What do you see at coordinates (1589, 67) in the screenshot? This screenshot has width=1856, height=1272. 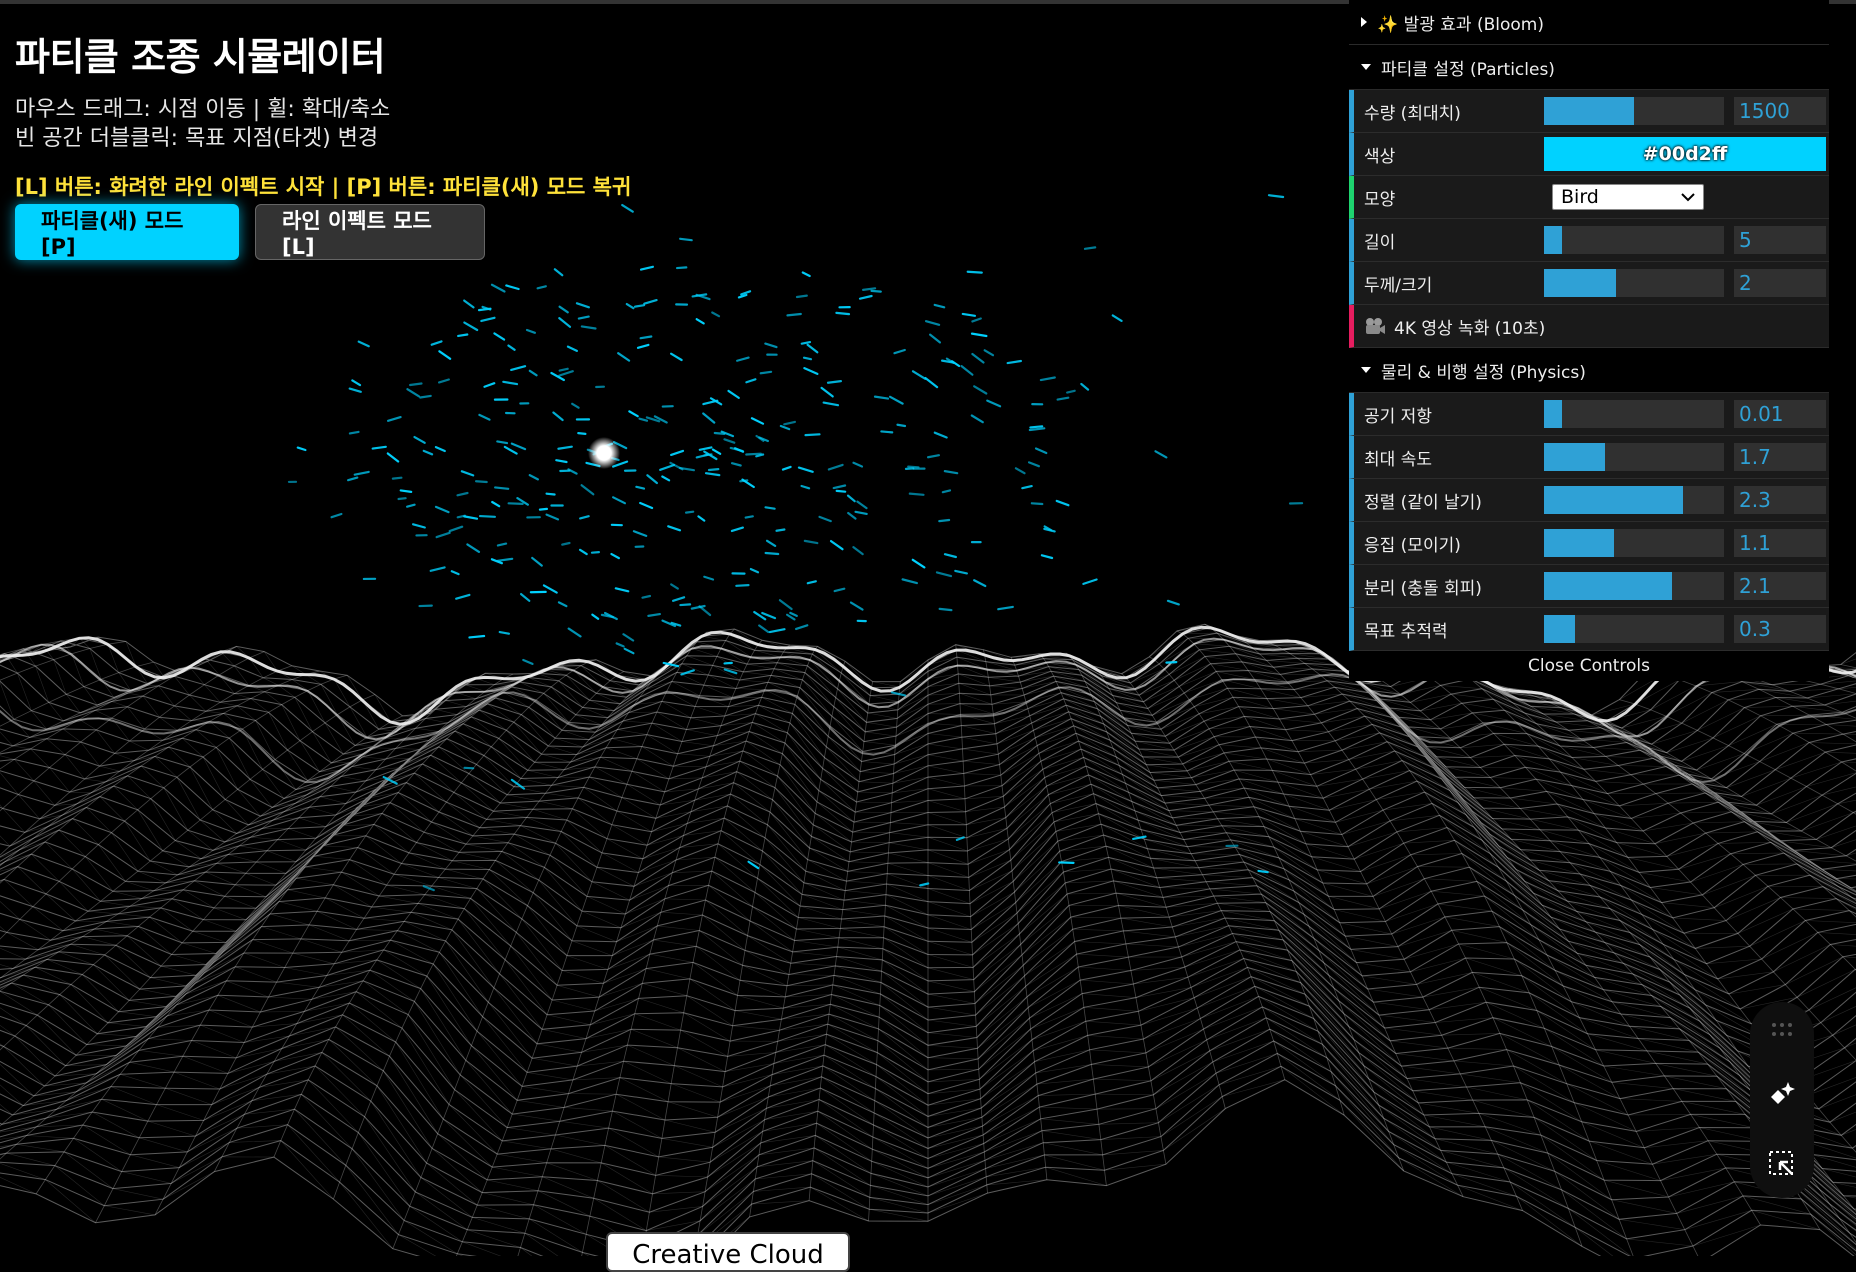 I see `particles-folder-header: 파티클 설정 (Particles)` at bounding box center [1589, 67].